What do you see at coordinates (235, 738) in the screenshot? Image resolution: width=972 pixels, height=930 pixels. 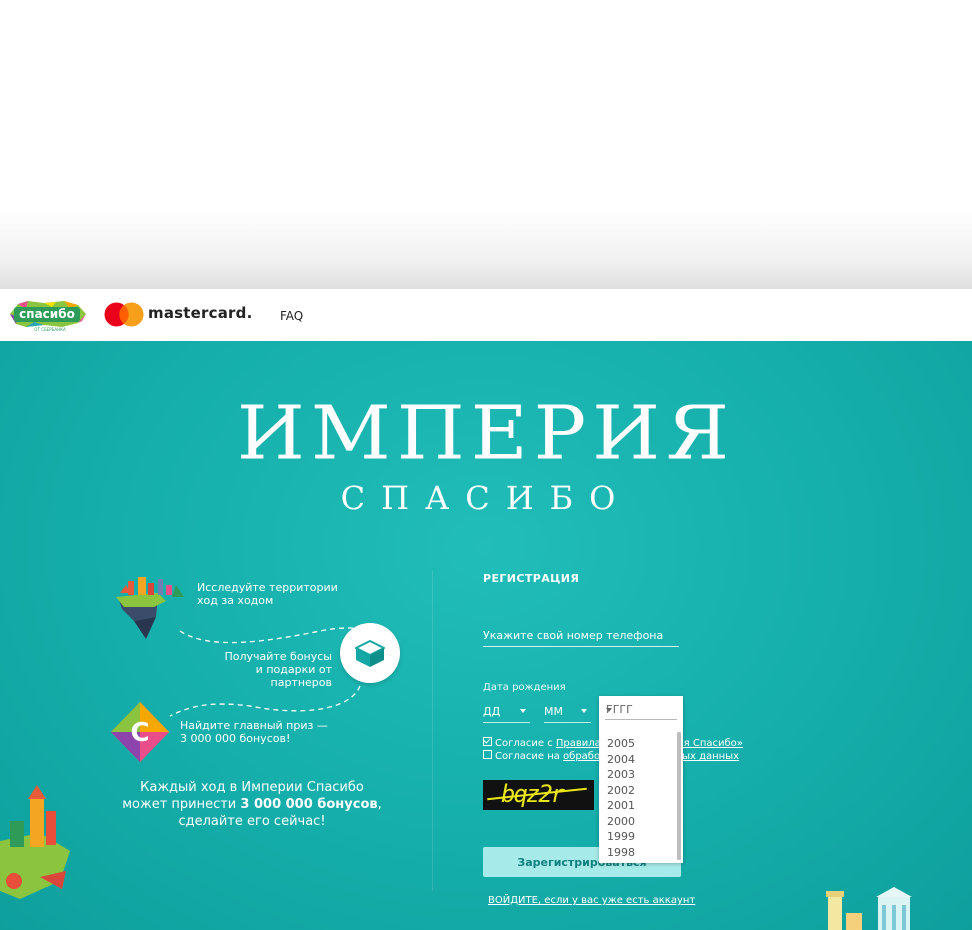 I see `feature-3-line2: 3 000 000 бонусов!` at bounding box center [235, 738].